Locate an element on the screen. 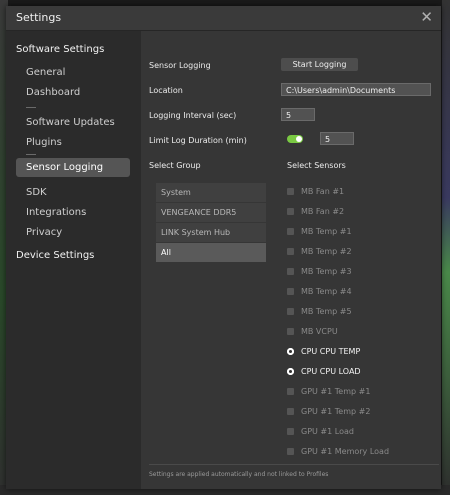 This screenshot has width=450, height=495. sidebar-item-privacy: Privacy is located at coordinates (44, 232).